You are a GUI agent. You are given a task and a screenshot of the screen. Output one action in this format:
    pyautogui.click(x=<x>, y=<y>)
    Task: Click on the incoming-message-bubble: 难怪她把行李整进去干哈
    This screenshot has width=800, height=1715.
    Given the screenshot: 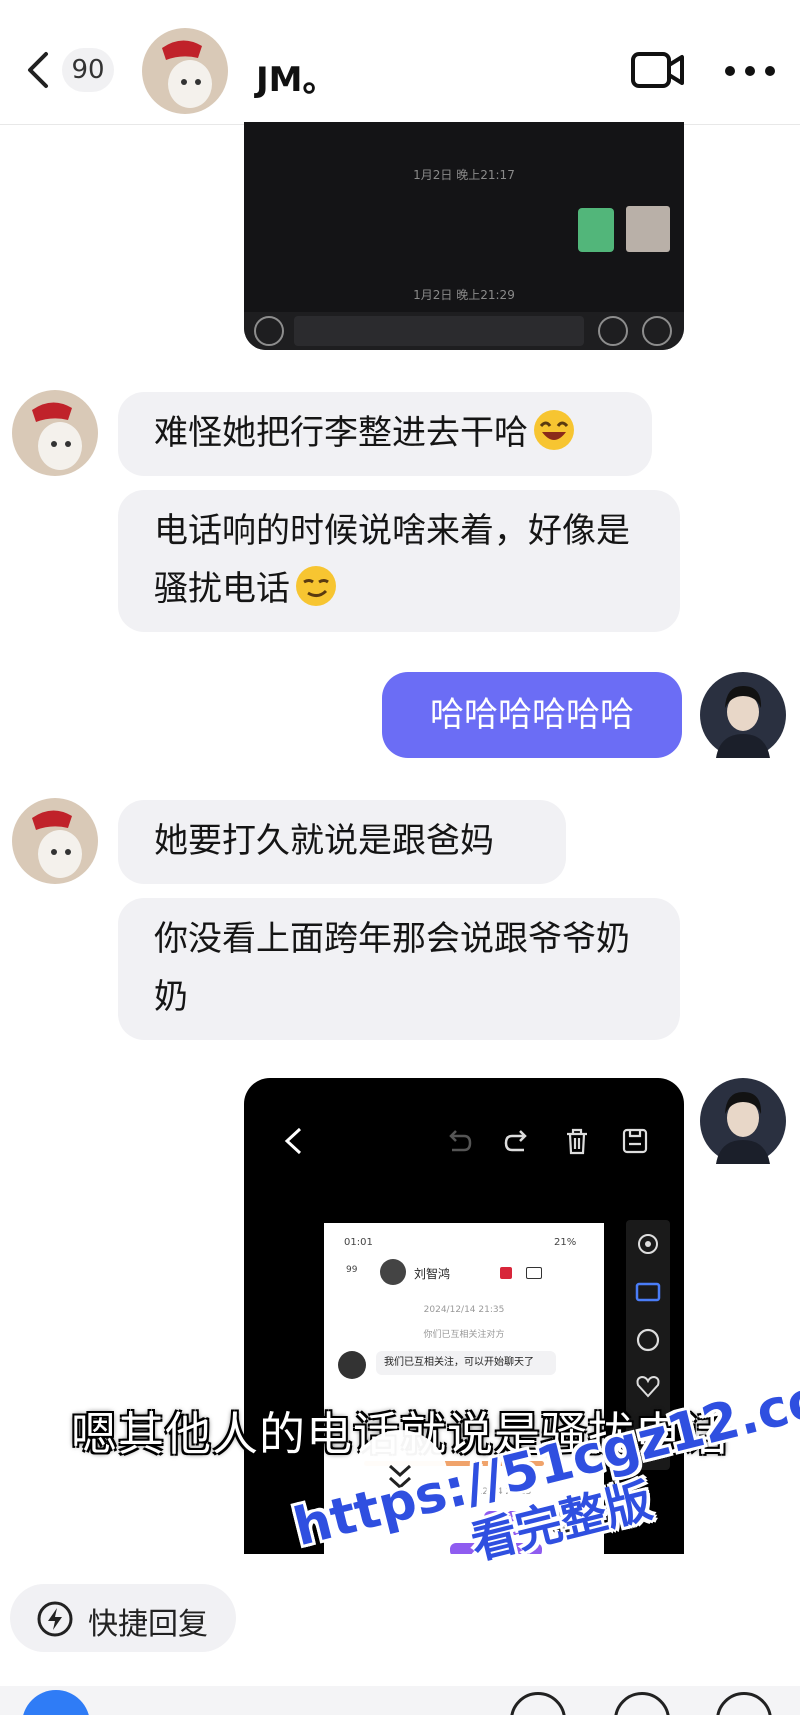 What is the action you would take?
    pyautogui.click(x=385, y=434)
    